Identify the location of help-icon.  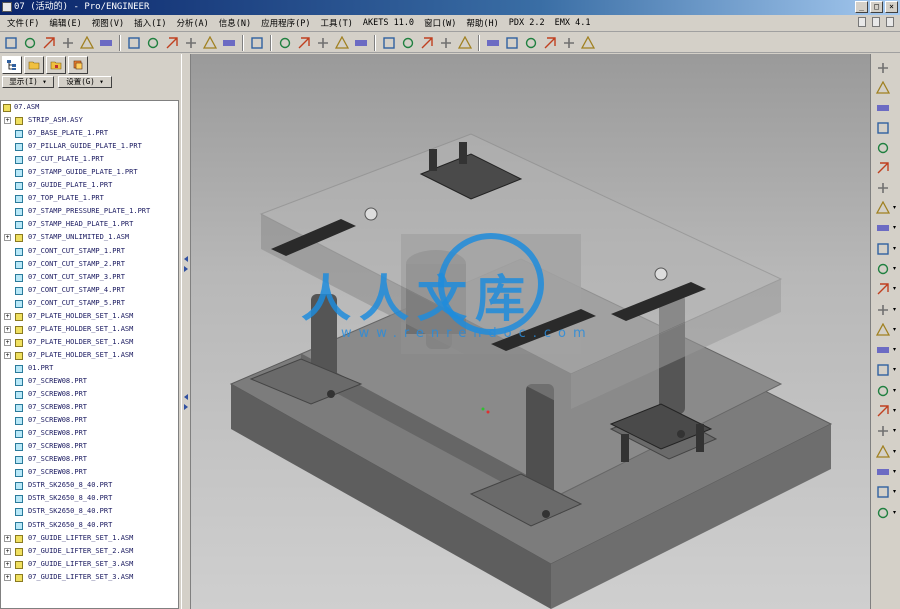
(257, 43).